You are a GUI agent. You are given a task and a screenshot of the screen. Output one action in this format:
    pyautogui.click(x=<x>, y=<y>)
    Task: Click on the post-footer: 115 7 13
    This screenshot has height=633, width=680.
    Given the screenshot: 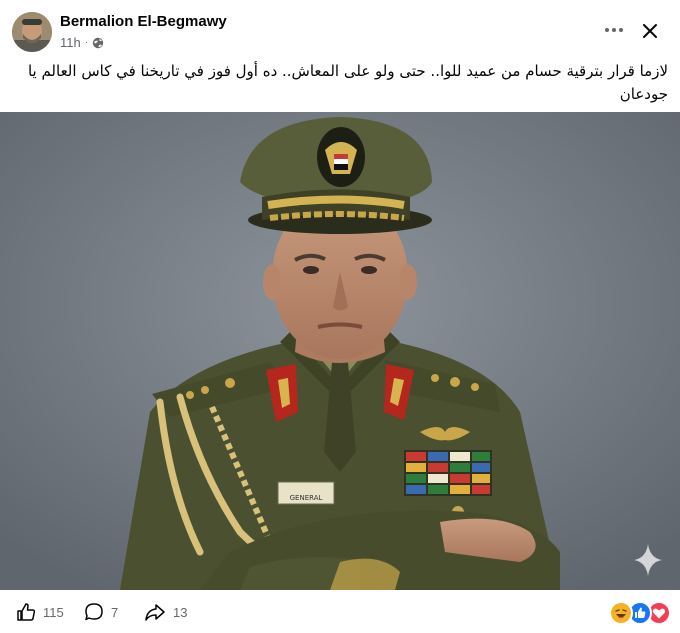 What is the action you would take?
    pyautogui.click(x=340, y=612)
    